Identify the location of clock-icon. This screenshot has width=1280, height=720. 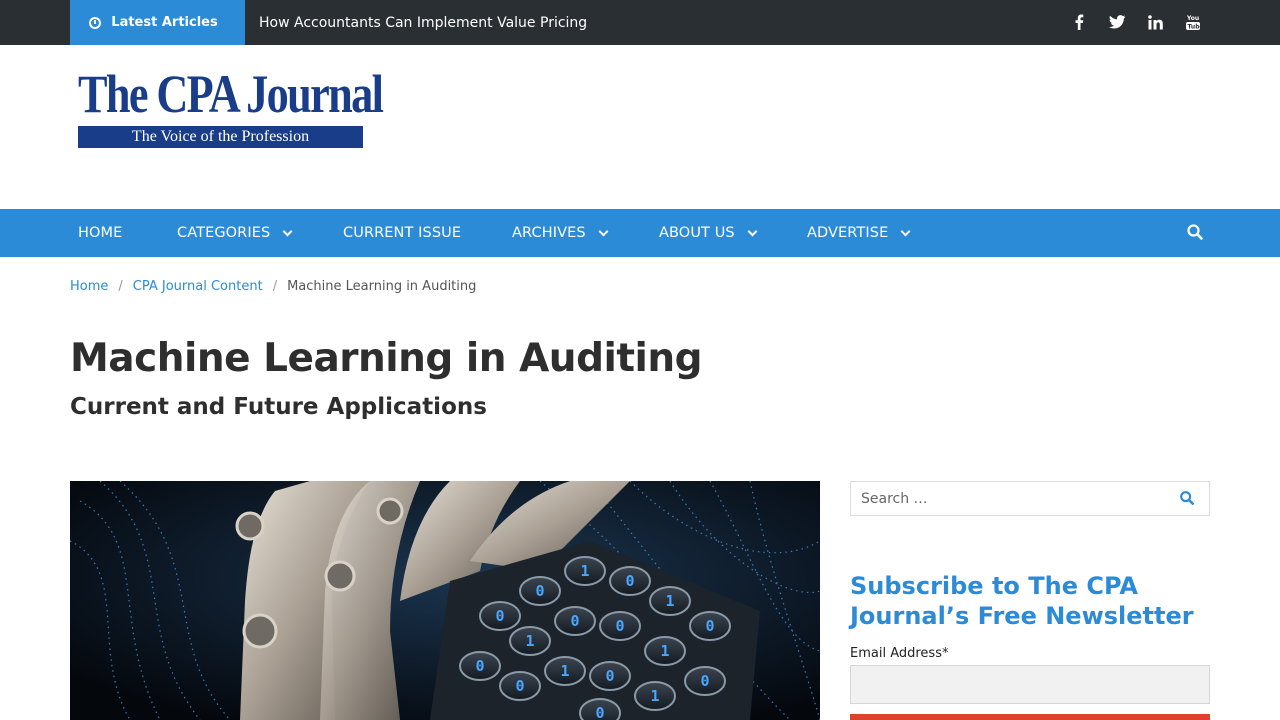
(95, 22).